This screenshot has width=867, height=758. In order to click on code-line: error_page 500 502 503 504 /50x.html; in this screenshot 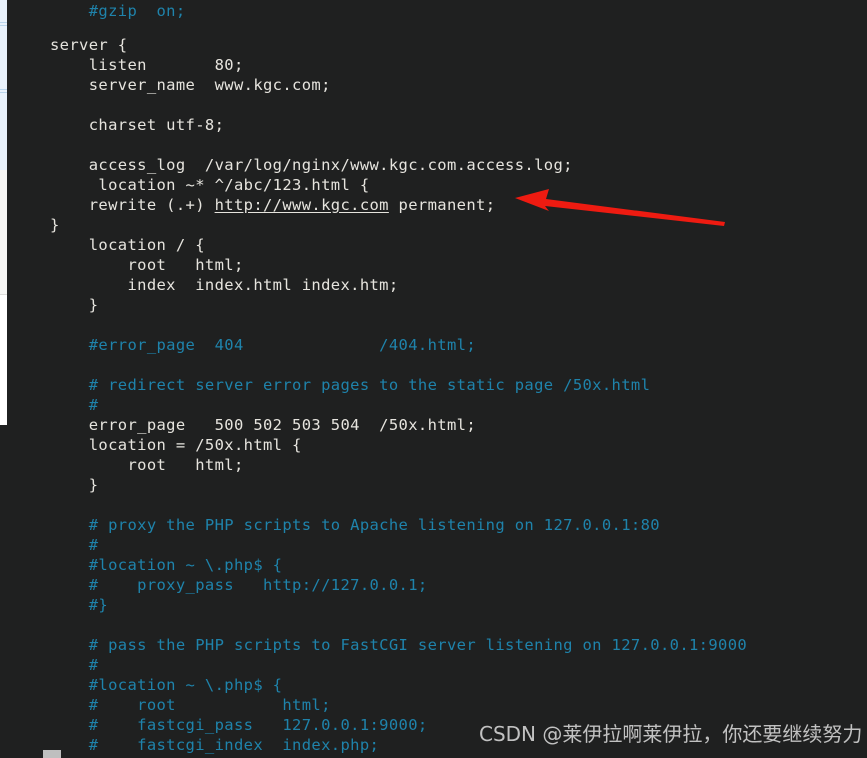, I will do `click(263, 425)`.